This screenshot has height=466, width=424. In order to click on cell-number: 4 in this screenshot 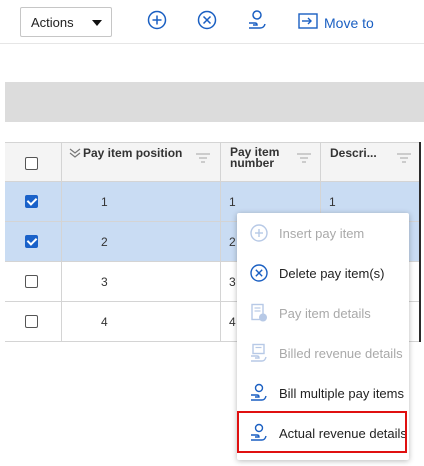, I will do `click(232, 322)`.